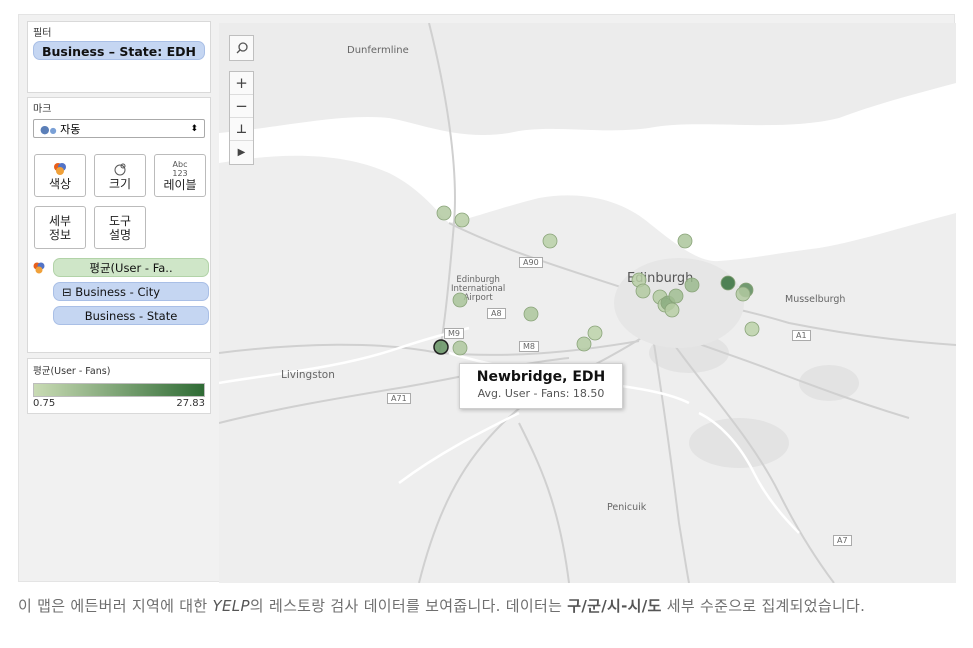 The height and width of the screenshot is (648, 973). I want to click on auto-mark-icon: ●, so click(45, 129).